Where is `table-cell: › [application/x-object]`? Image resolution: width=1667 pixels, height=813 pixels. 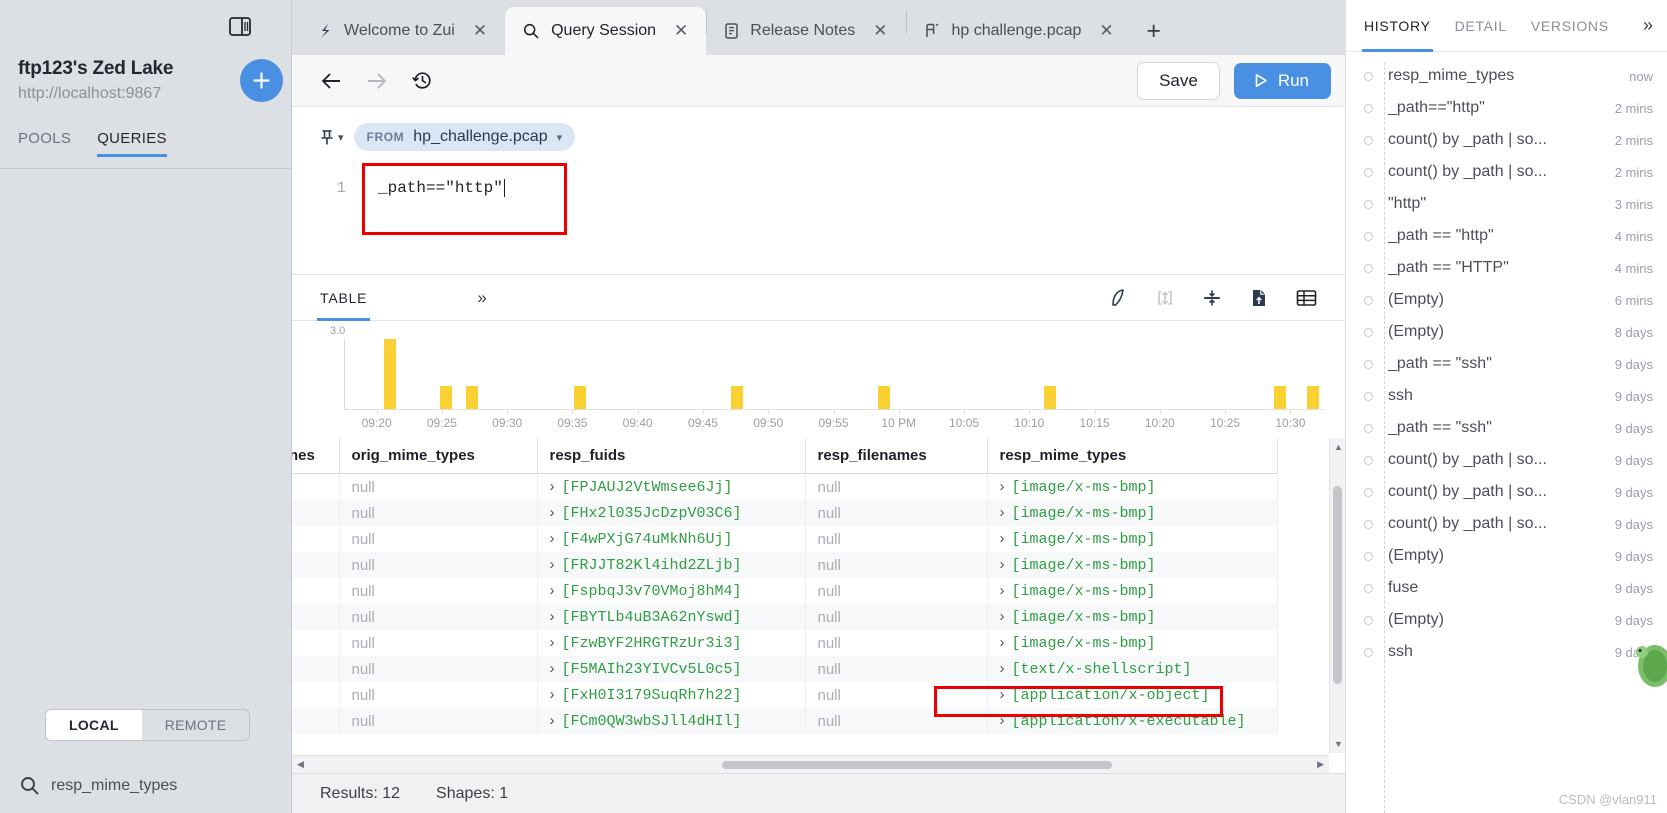
table-cell: › [application/x-object] is located at coordinates (1132, 695).